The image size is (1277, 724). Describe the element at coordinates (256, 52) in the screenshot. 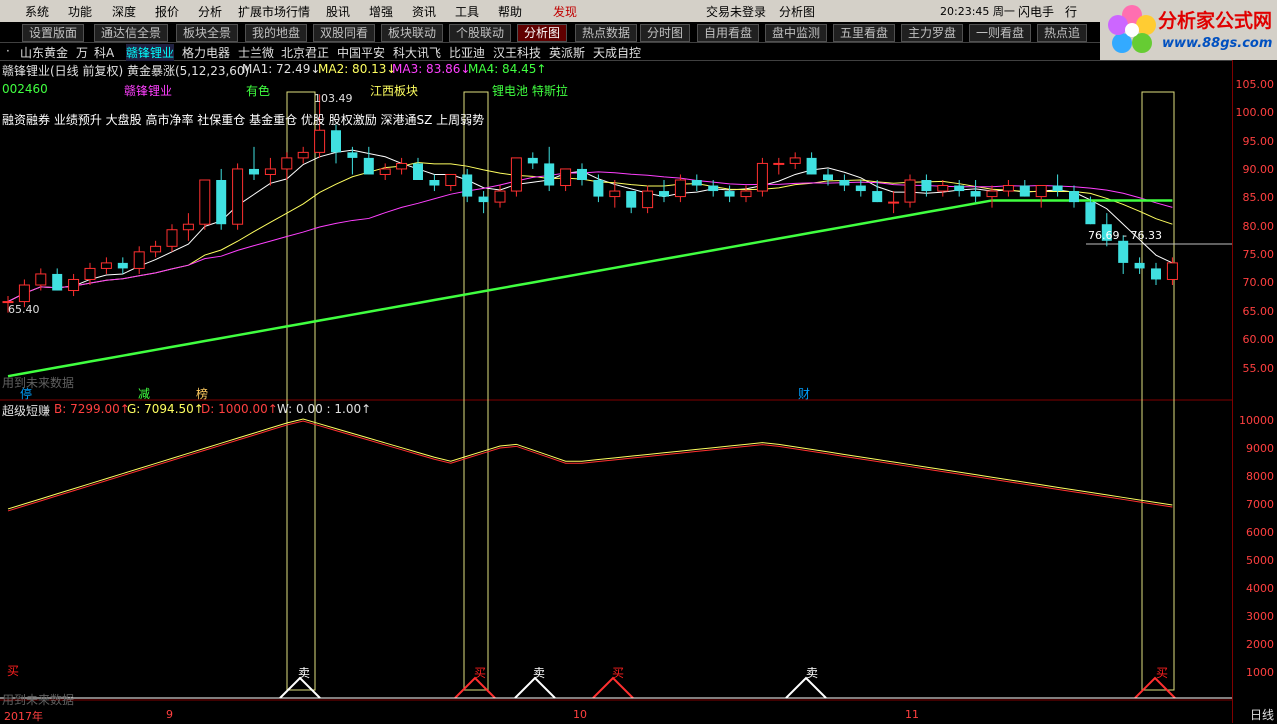

I see `stock-item: 士兰微` at that location.